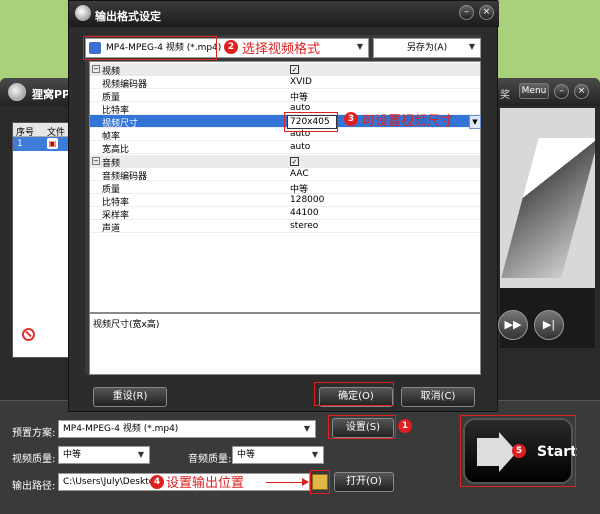 This screenshot has width=600, height=514. I want to click on audio-enable-checkbox: ✓, so click(294, 161).